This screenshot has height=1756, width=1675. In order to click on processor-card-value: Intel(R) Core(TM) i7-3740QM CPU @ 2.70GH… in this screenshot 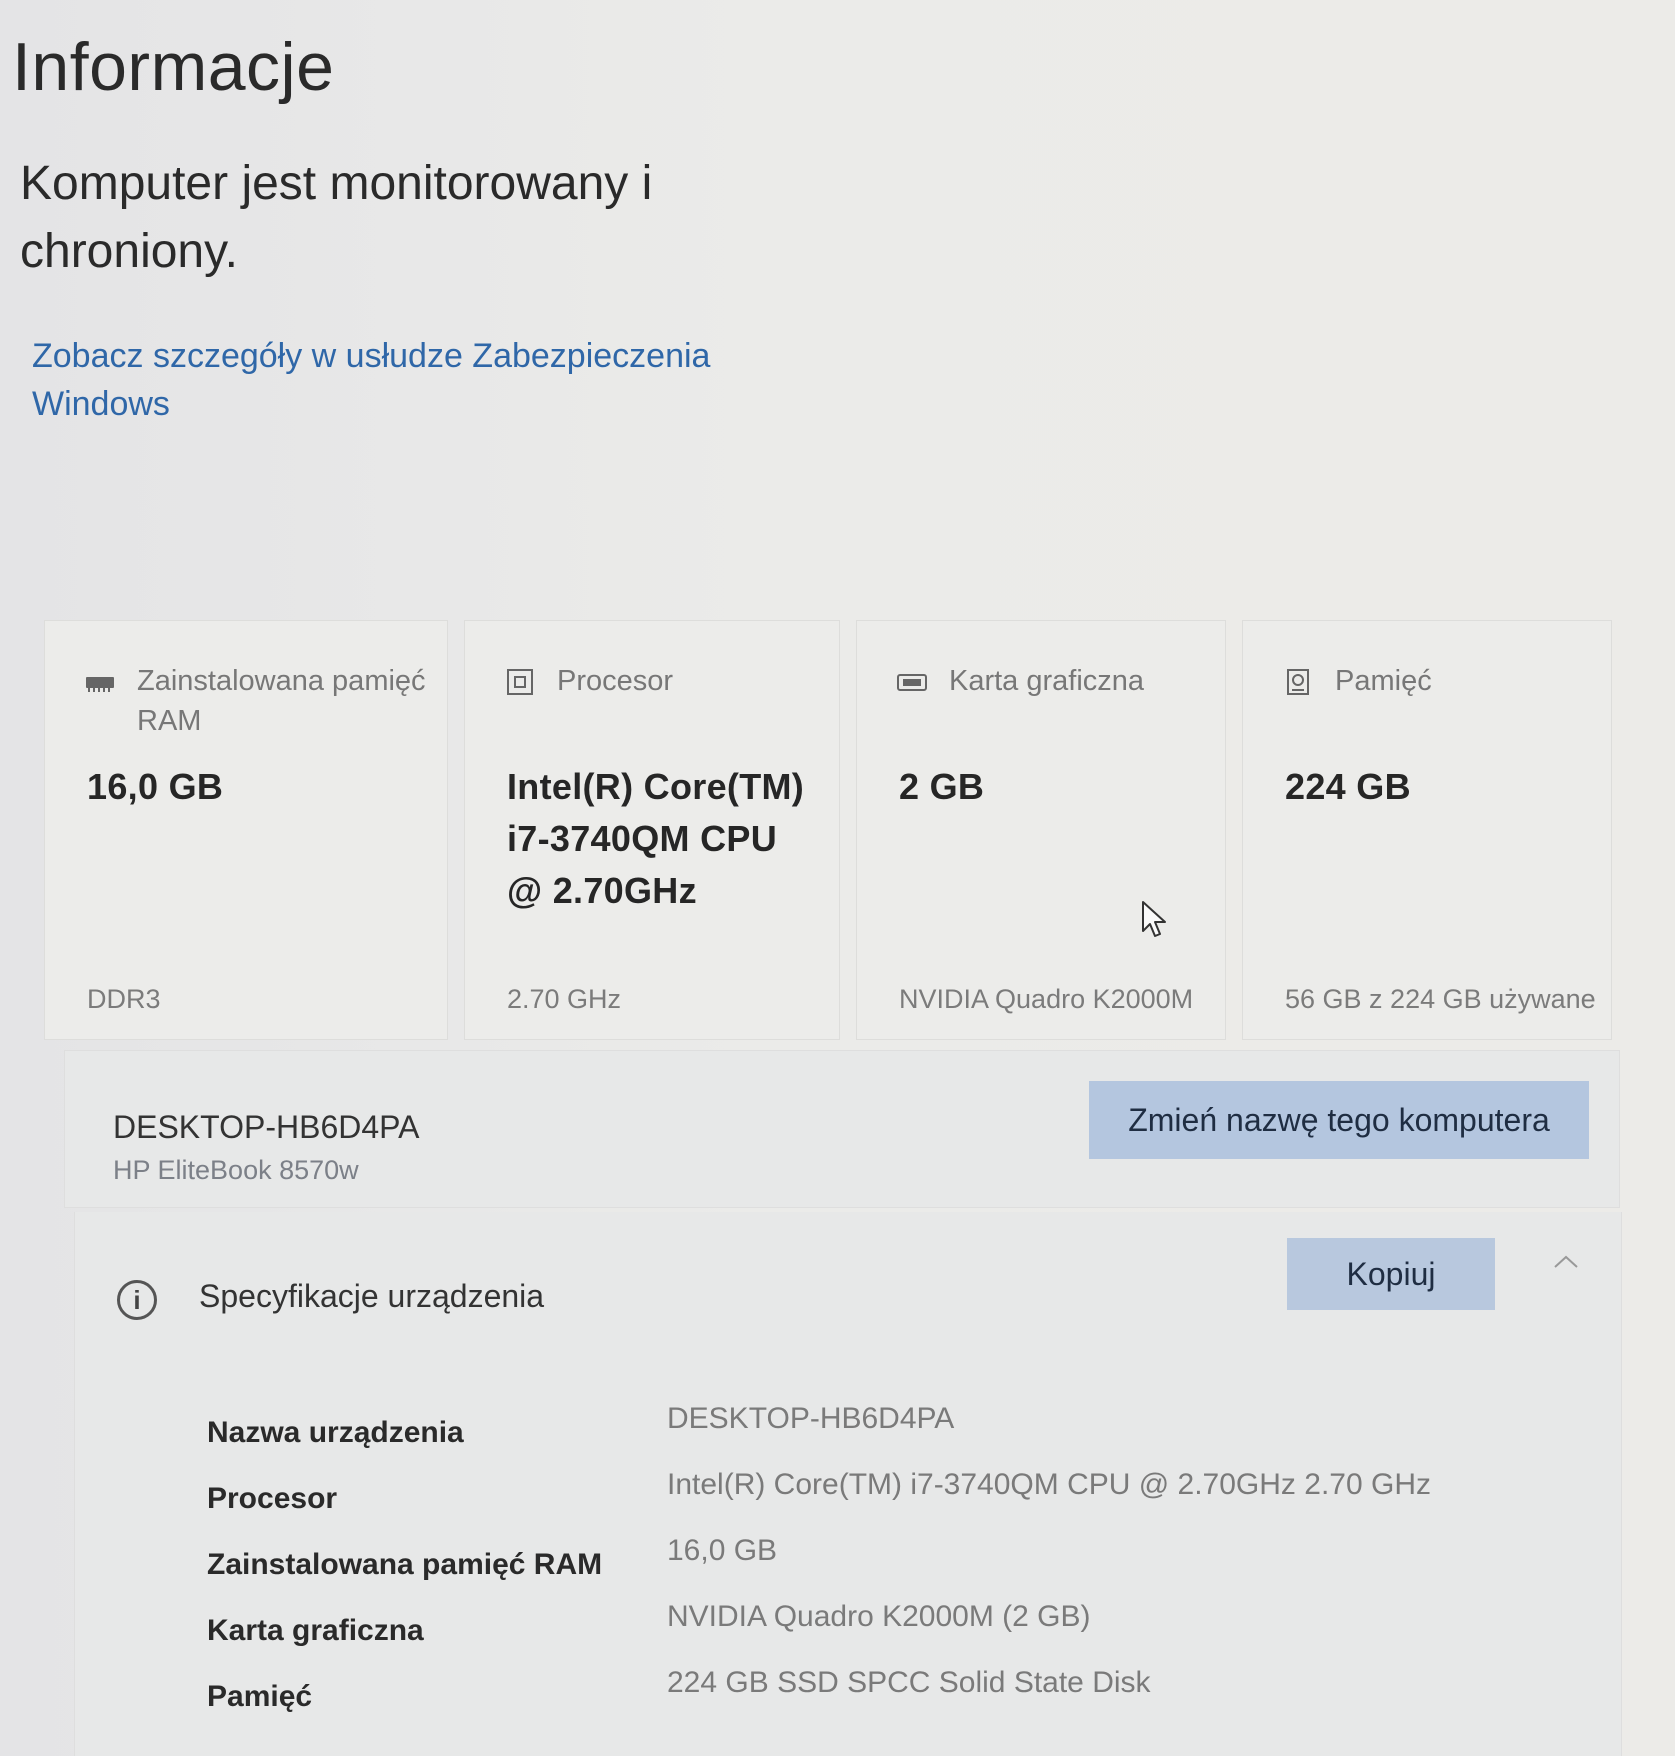, I will do `click(656, 838)`.